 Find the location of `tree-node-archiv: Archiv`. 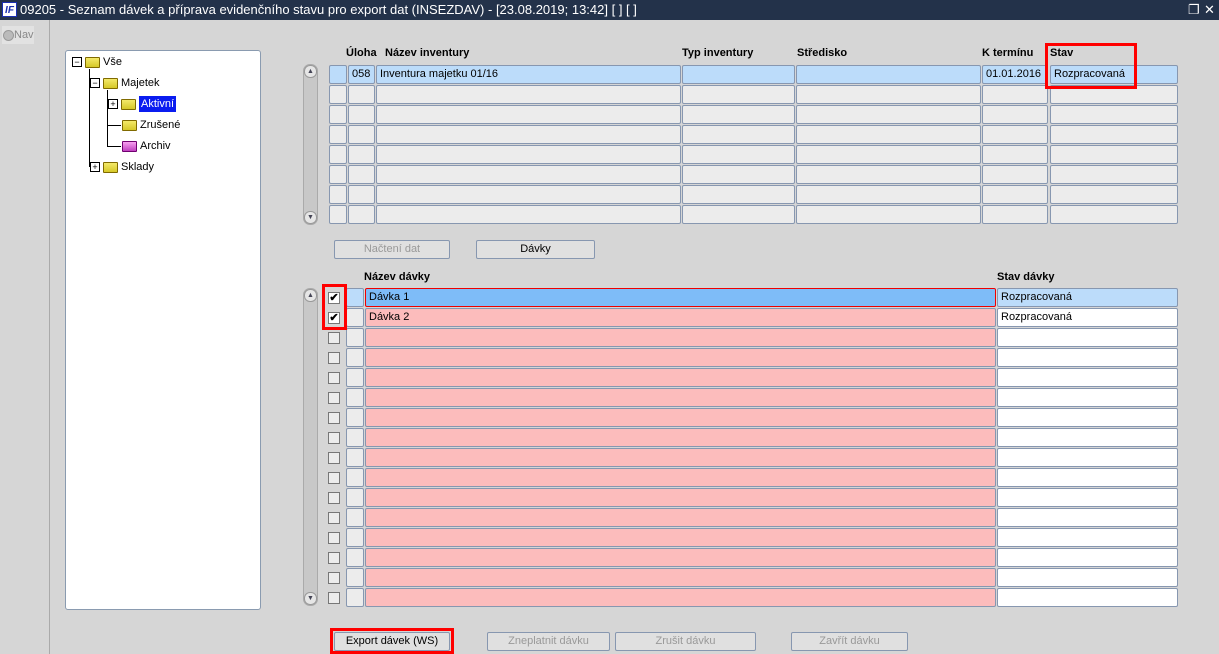

tree-node-archiv: Archiv is located at coordinates (146, 146).